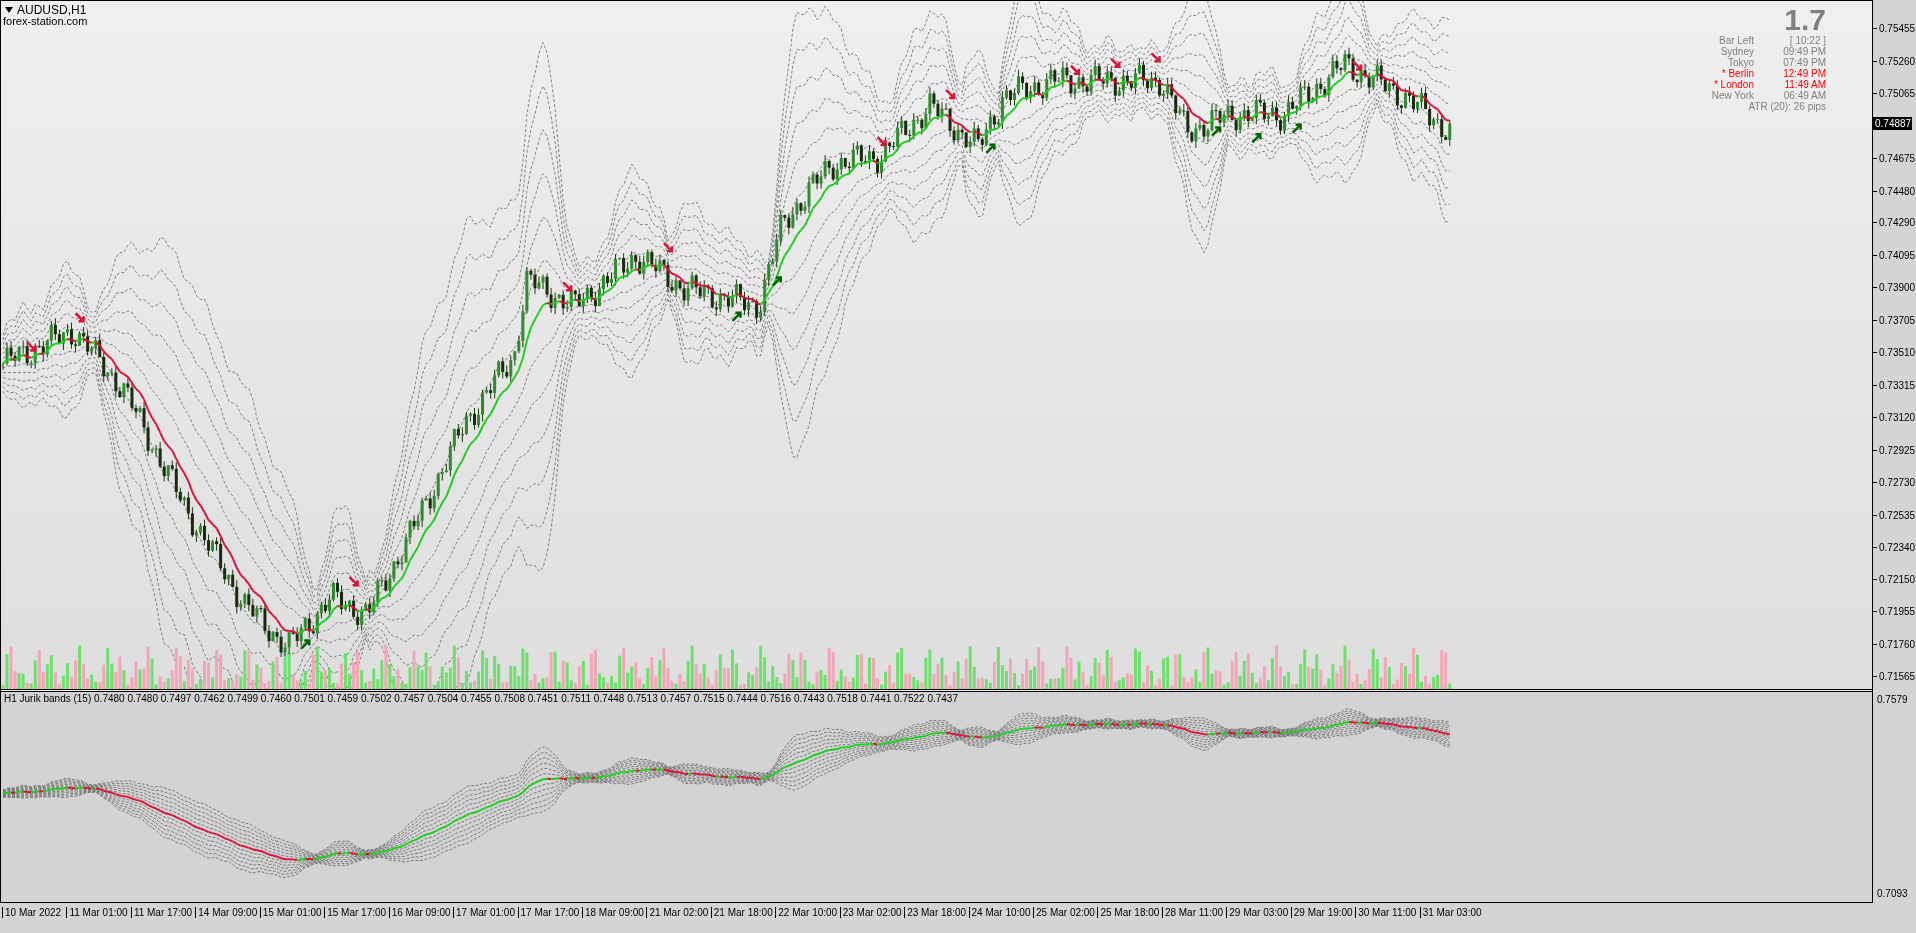 The image size is (1916, 933). I want to click on time-label: 29 Mar 19:00, so click(1323, 912).